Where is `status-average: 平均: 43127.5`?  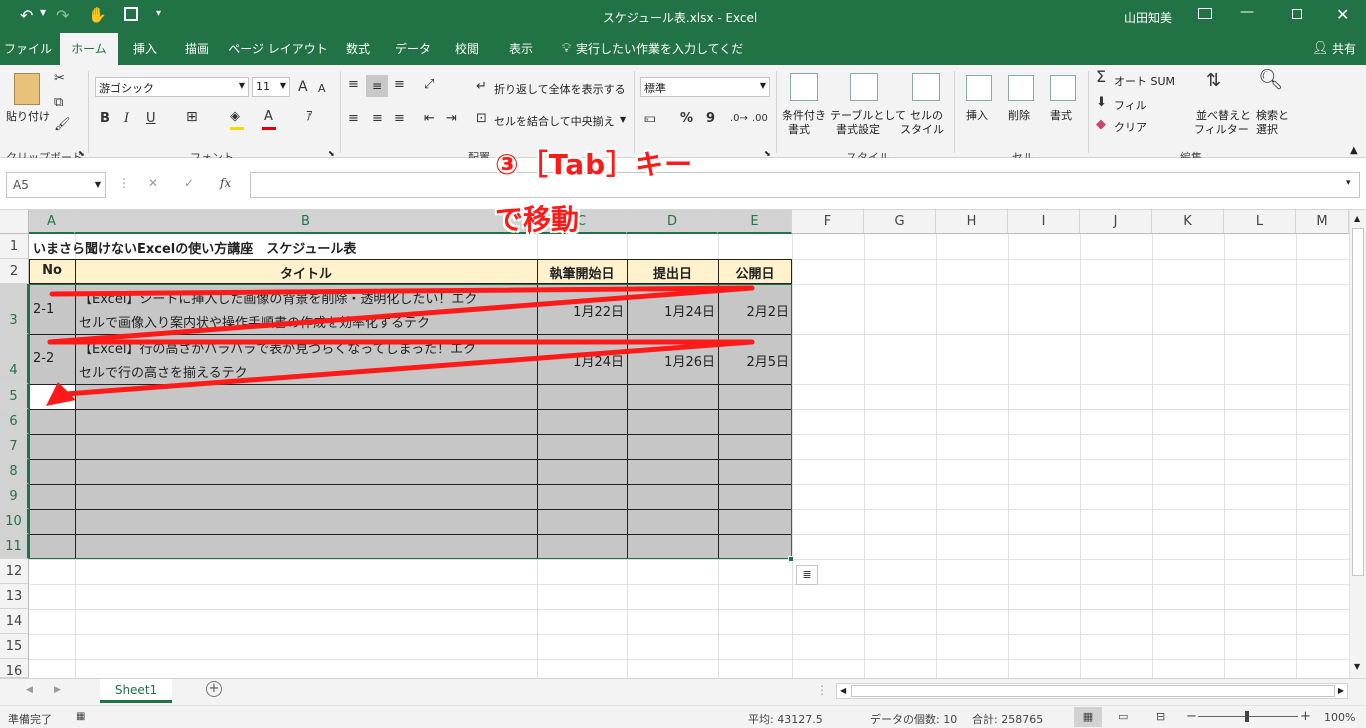
status-average: 平均: 43127.5 is located at coordinates (785, 719).